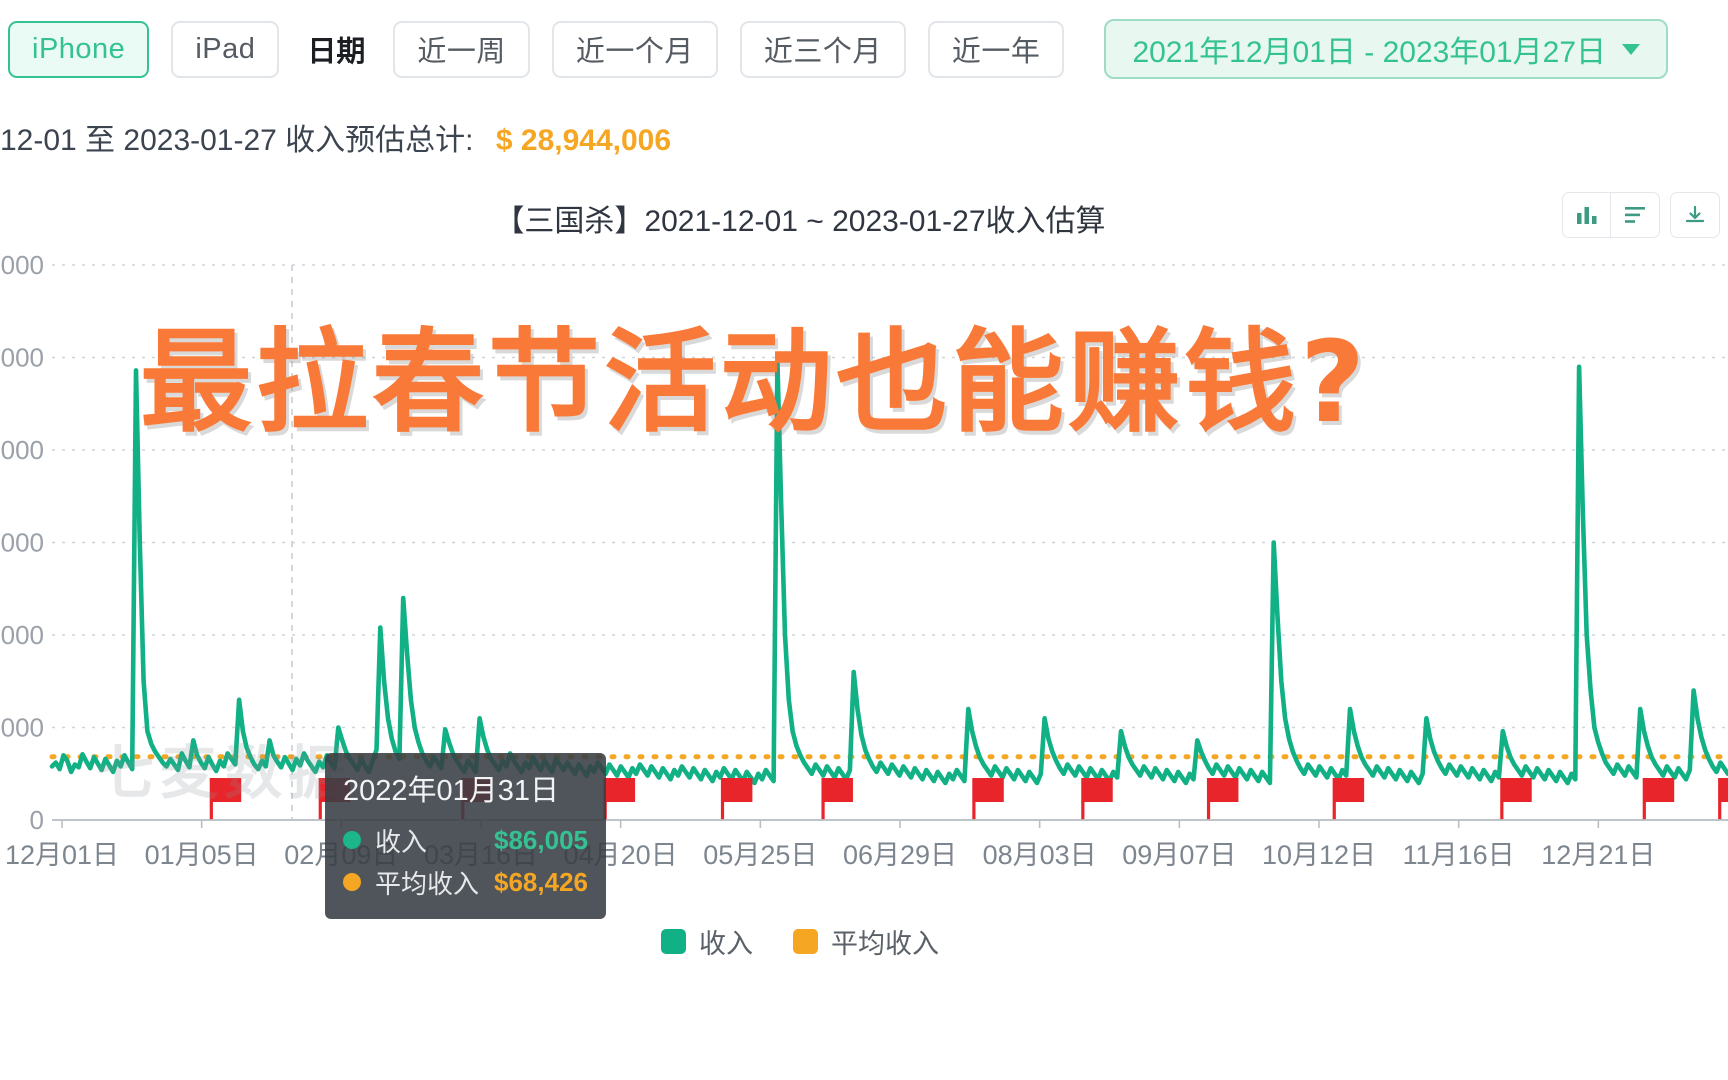 The width and height of the screenshot is (1728, 1080). I want to click on x-axis-tick: 09月07日, so click(1179, 855).